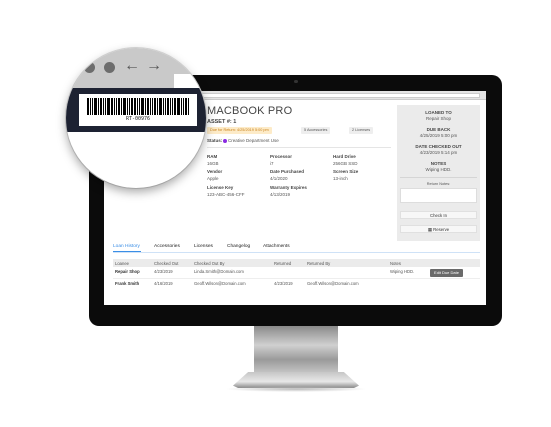 This screenshot has width=551, height=427. What do you see at coordinates (438, 195) in the screenshot?
I see `return-notes-input` at bounding box center [438, 195].